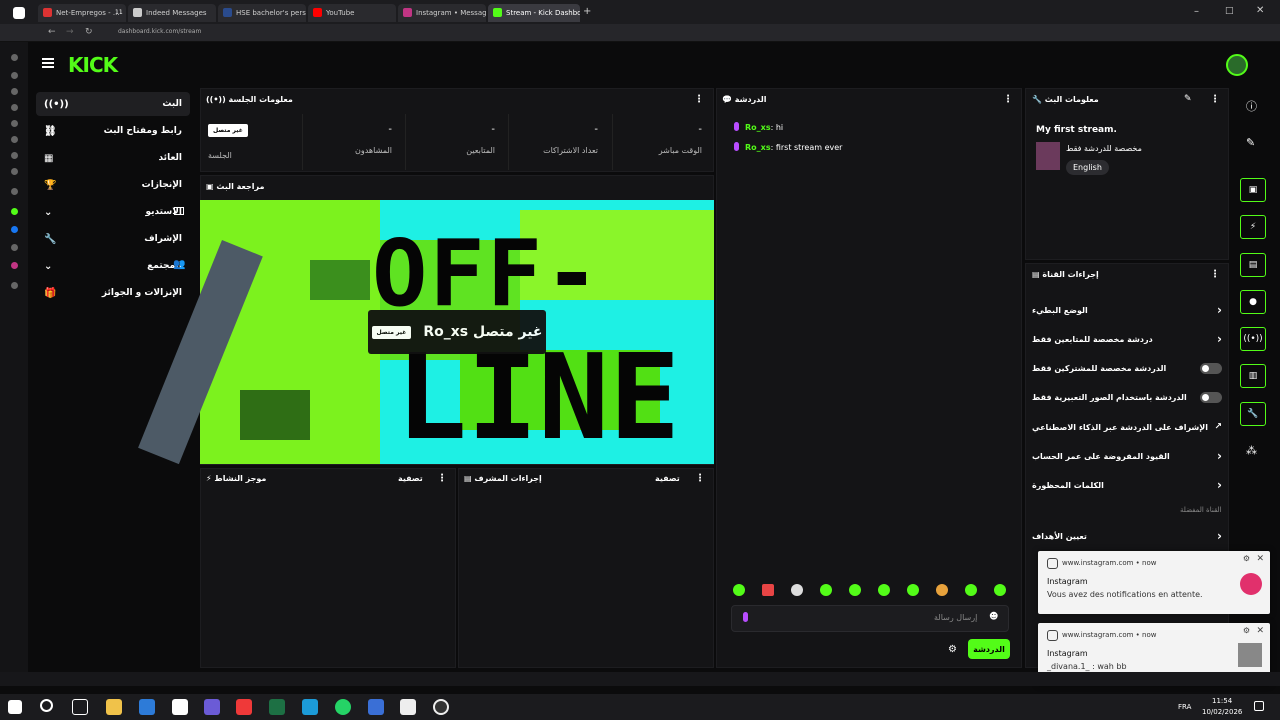 The height and width of the screenshot is (720, 1280). I want to click on panel-feeds-icon, so click(14, 171).